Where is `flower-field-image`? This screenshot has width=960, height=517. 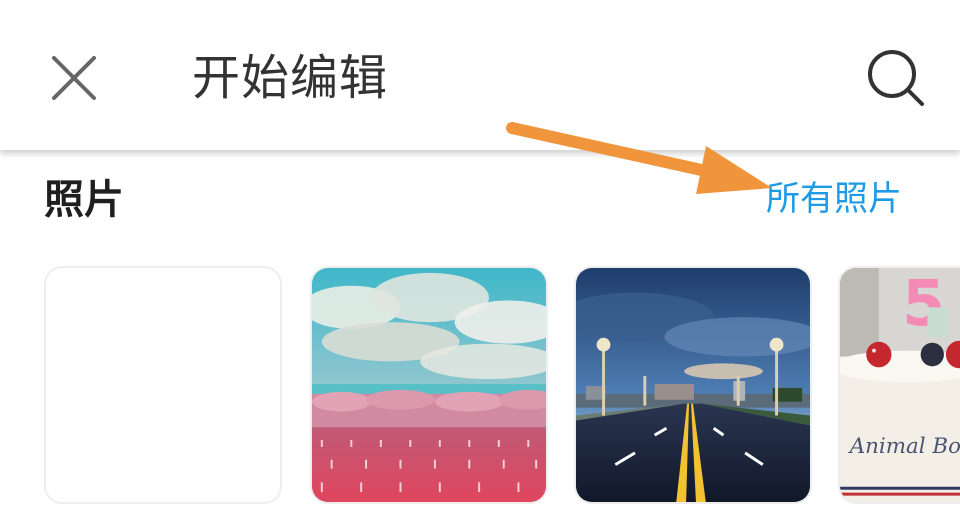
flower-field-image is located at coordinates (429, 385).